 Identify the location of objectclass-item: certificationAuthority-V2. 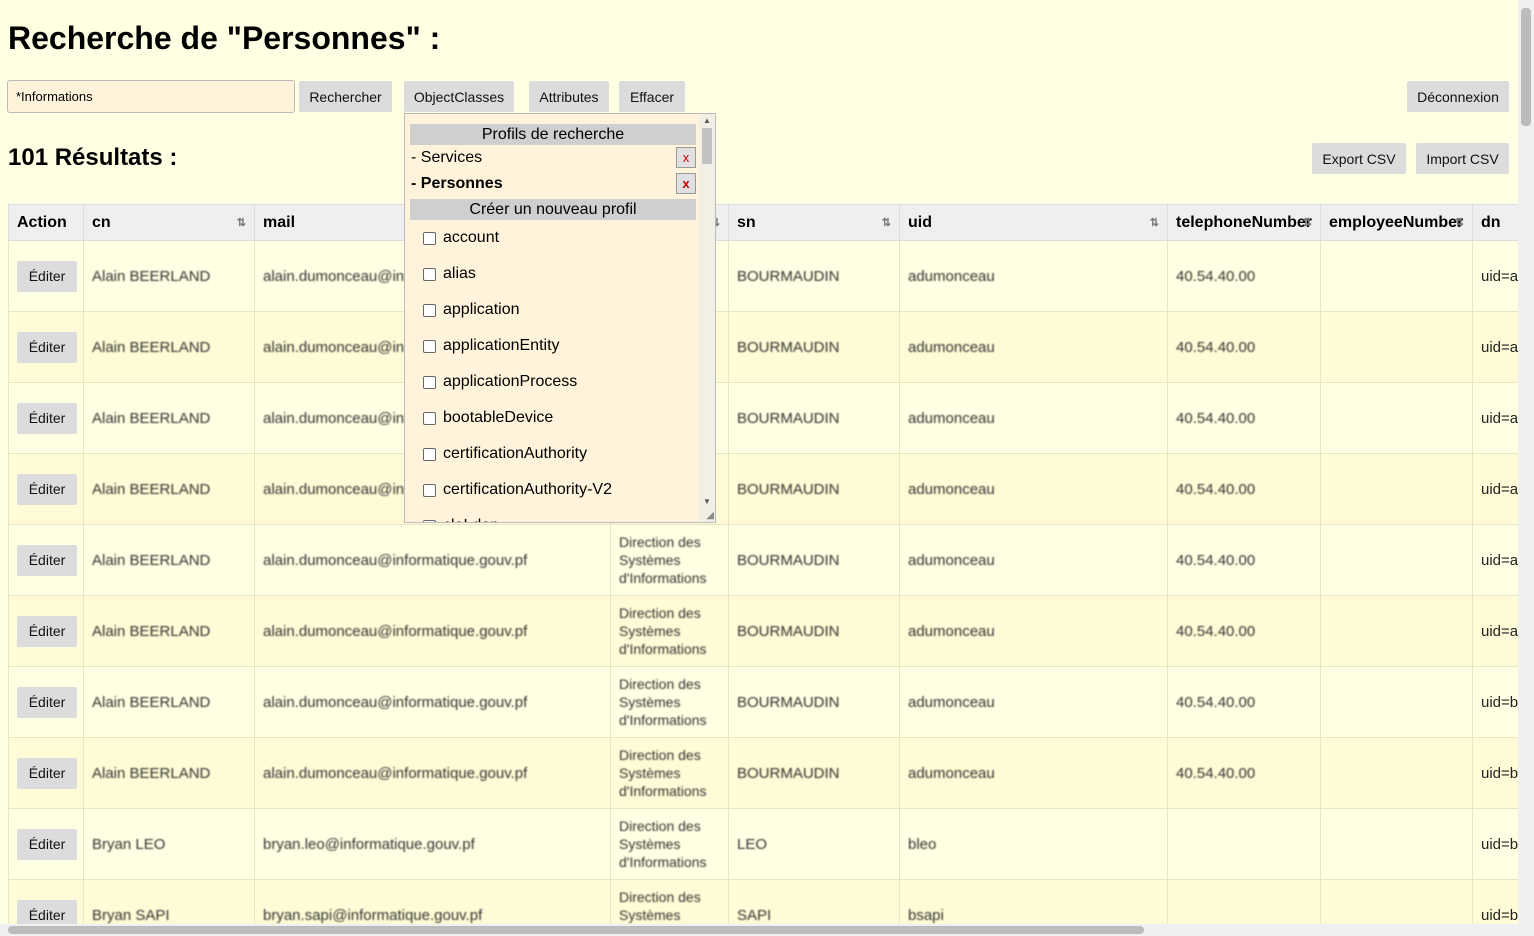
(553, 490).